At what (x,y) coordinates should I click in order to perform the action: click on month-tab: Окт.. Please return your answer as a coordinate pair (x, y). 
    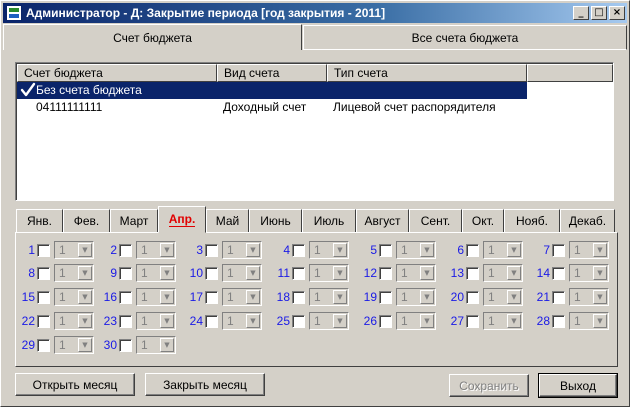
    Looking at the image, I should click on (483, 221).